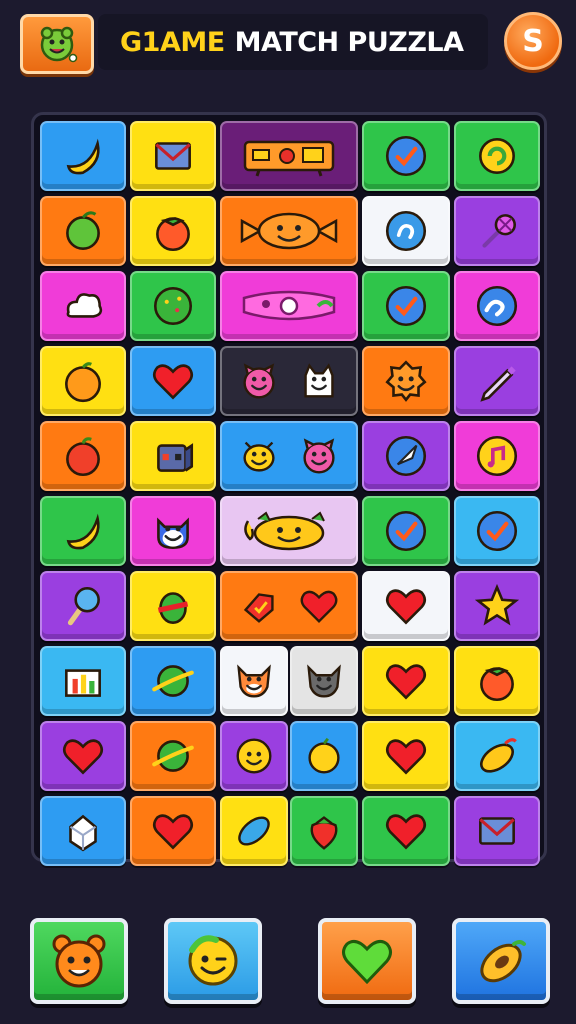  What do you see at coordinates (406, 231) in the screenshot?
I see `tile-swirl-badge` at bounding box center [406, 231].